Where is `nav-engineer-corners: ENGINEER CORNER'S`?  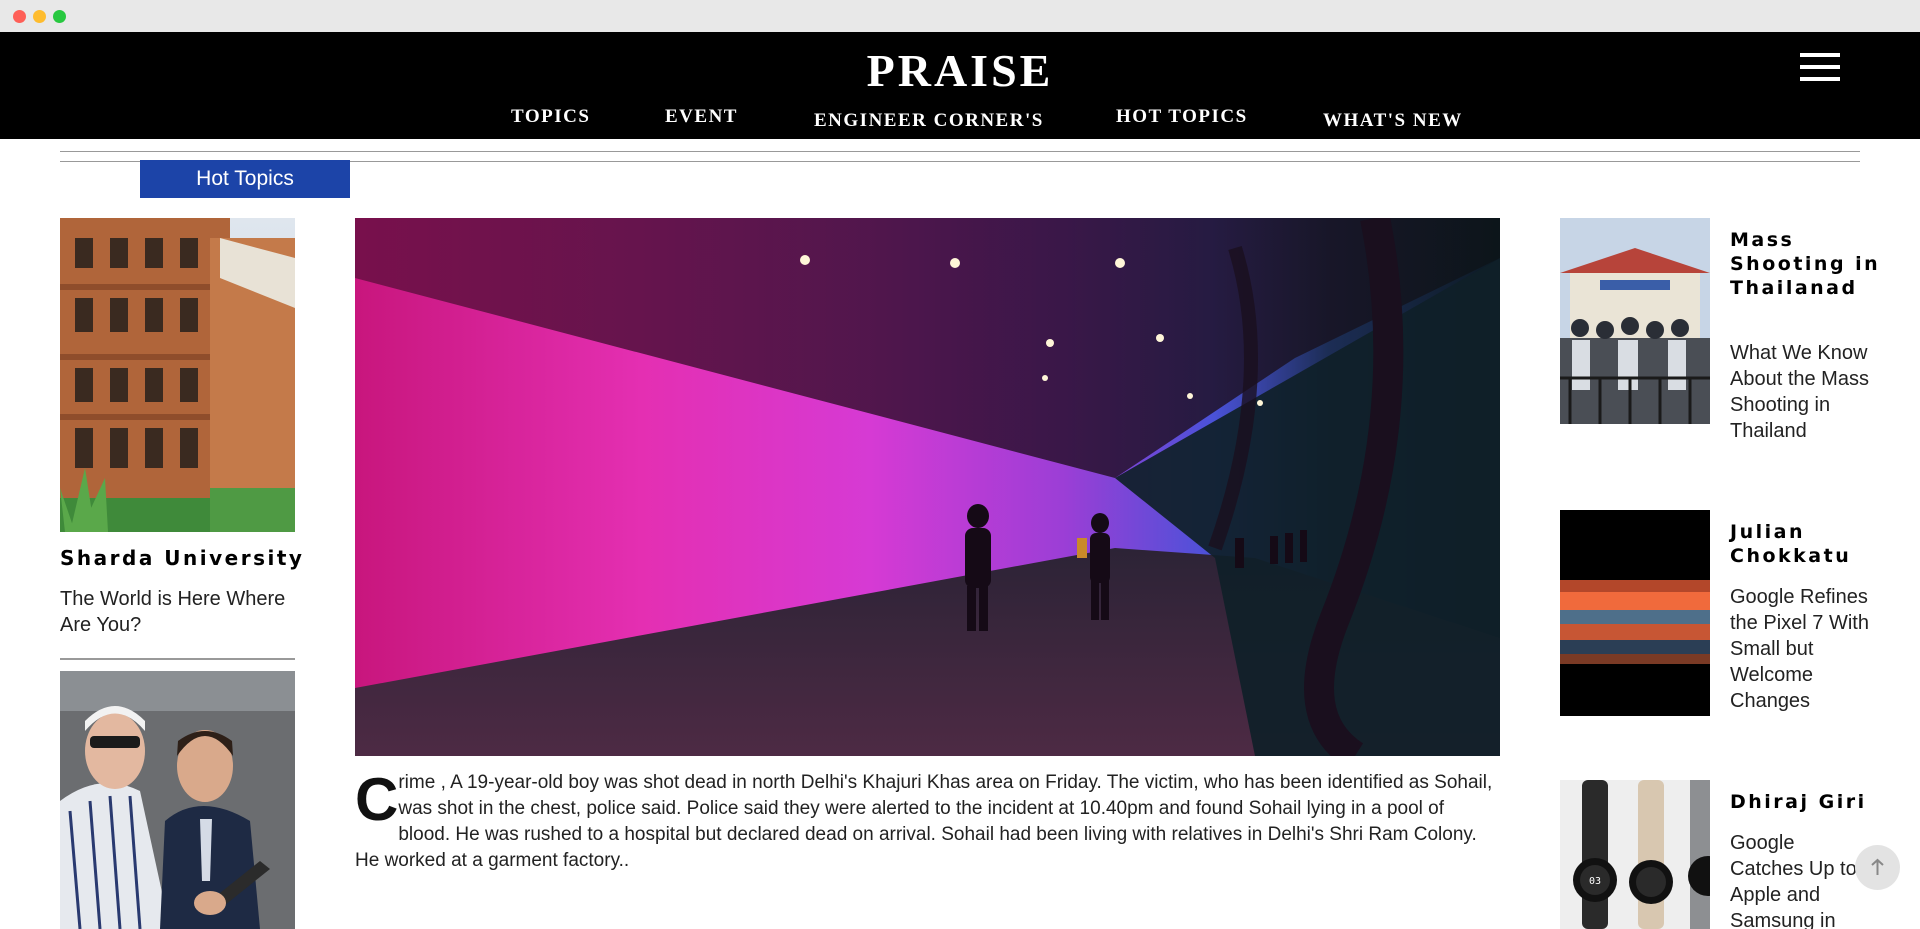 nav-engineer-corners: ENGINEER CORNER'S is located at coordinates (929, 121).